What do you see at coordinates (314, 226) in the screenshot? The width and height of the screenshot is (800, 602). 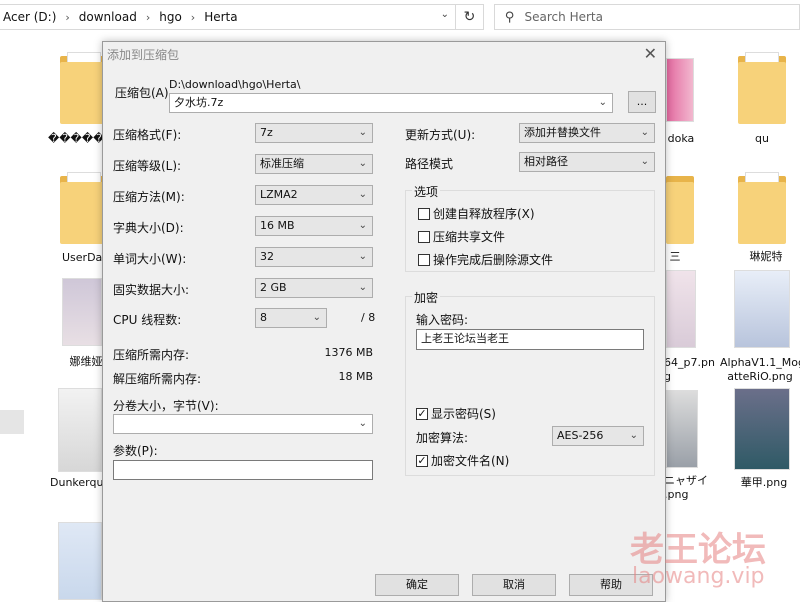 I see `dict-select: 16 MB ⌄` at bounding box center [314, 226].